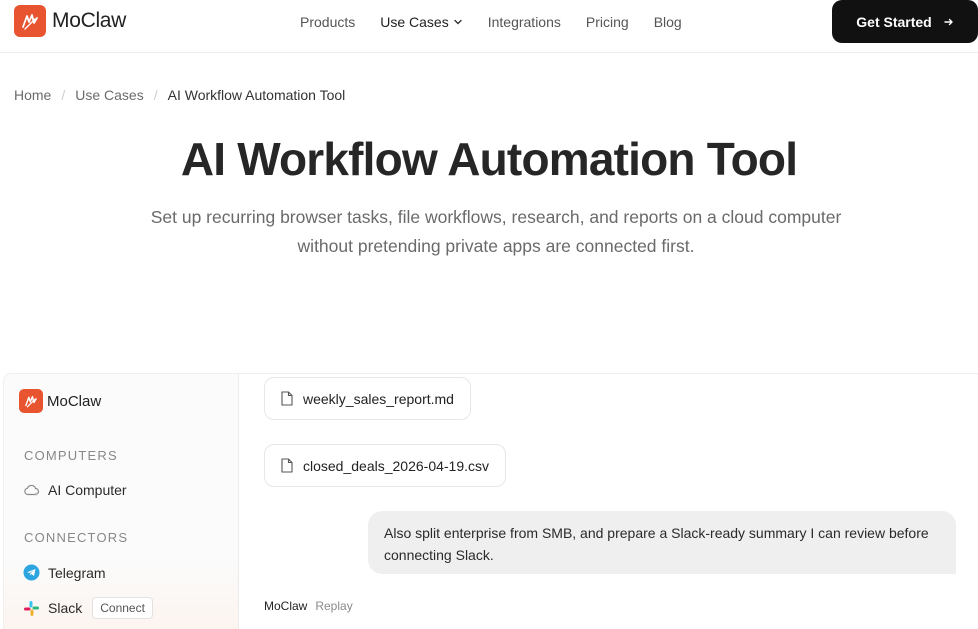 This screenshot has height=629, width=978. I want to click on reply-sender: MoClaw, so click(286, 606).